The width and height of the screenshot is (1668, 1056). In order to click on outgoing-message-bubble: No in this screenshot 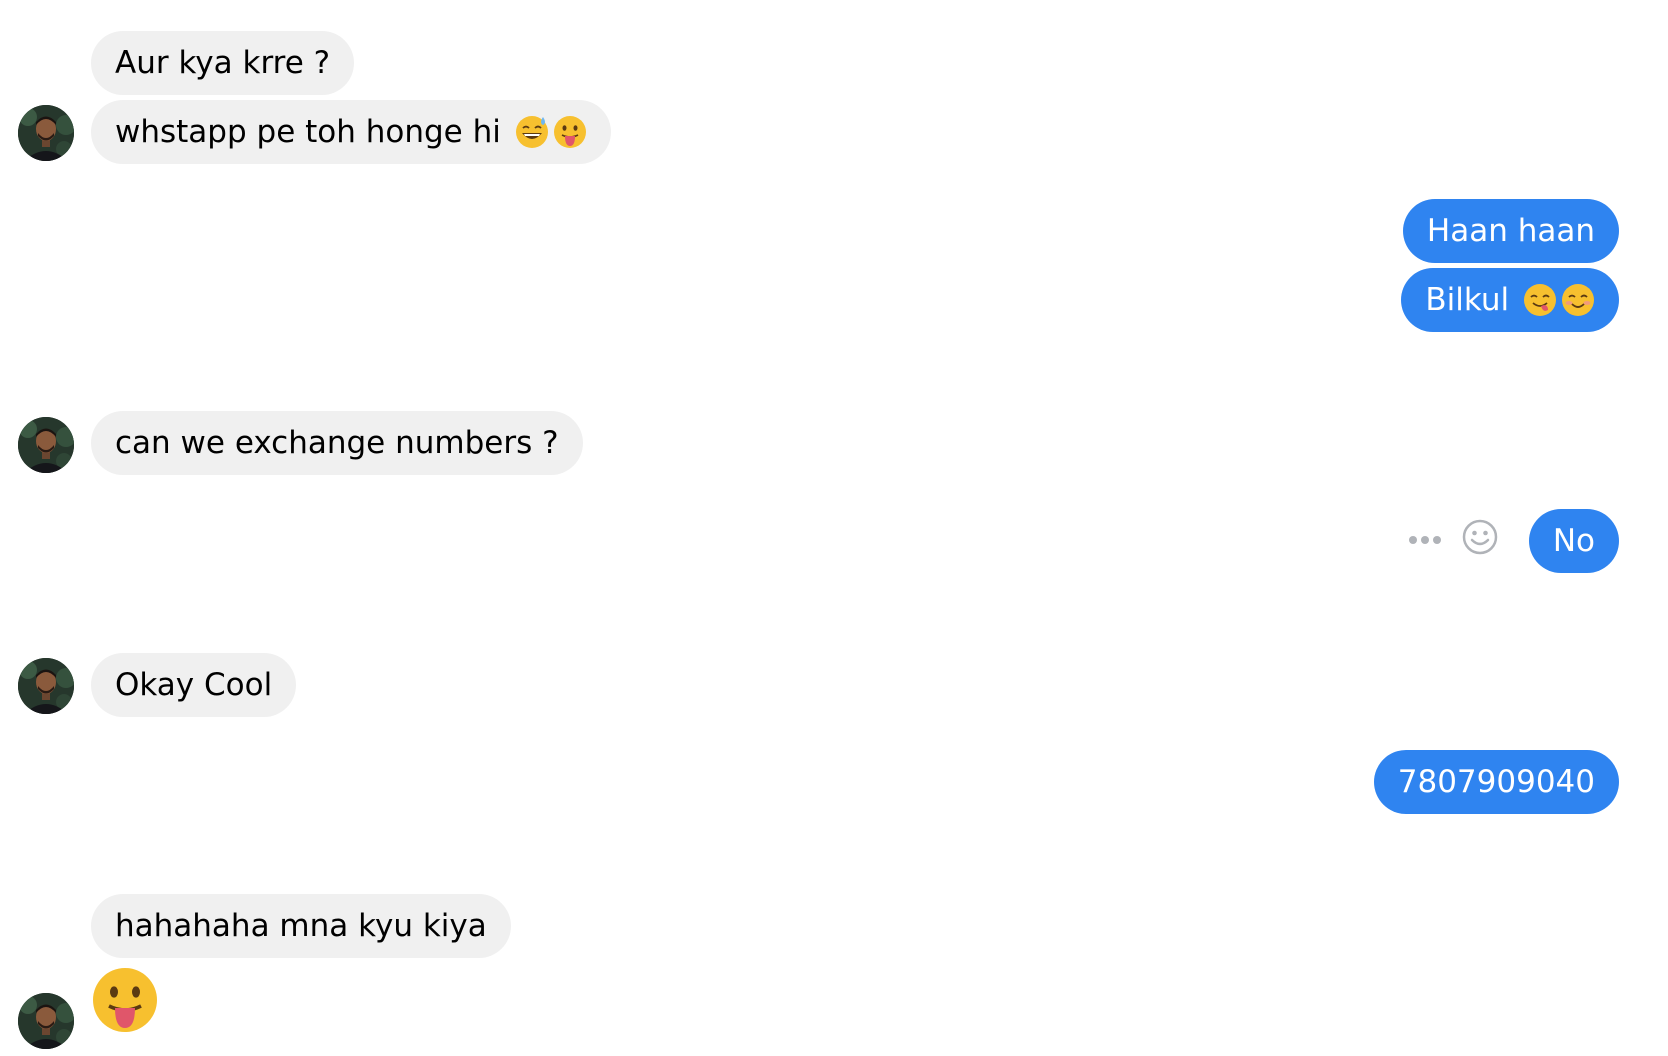, I will do `click(1573, 541)`.